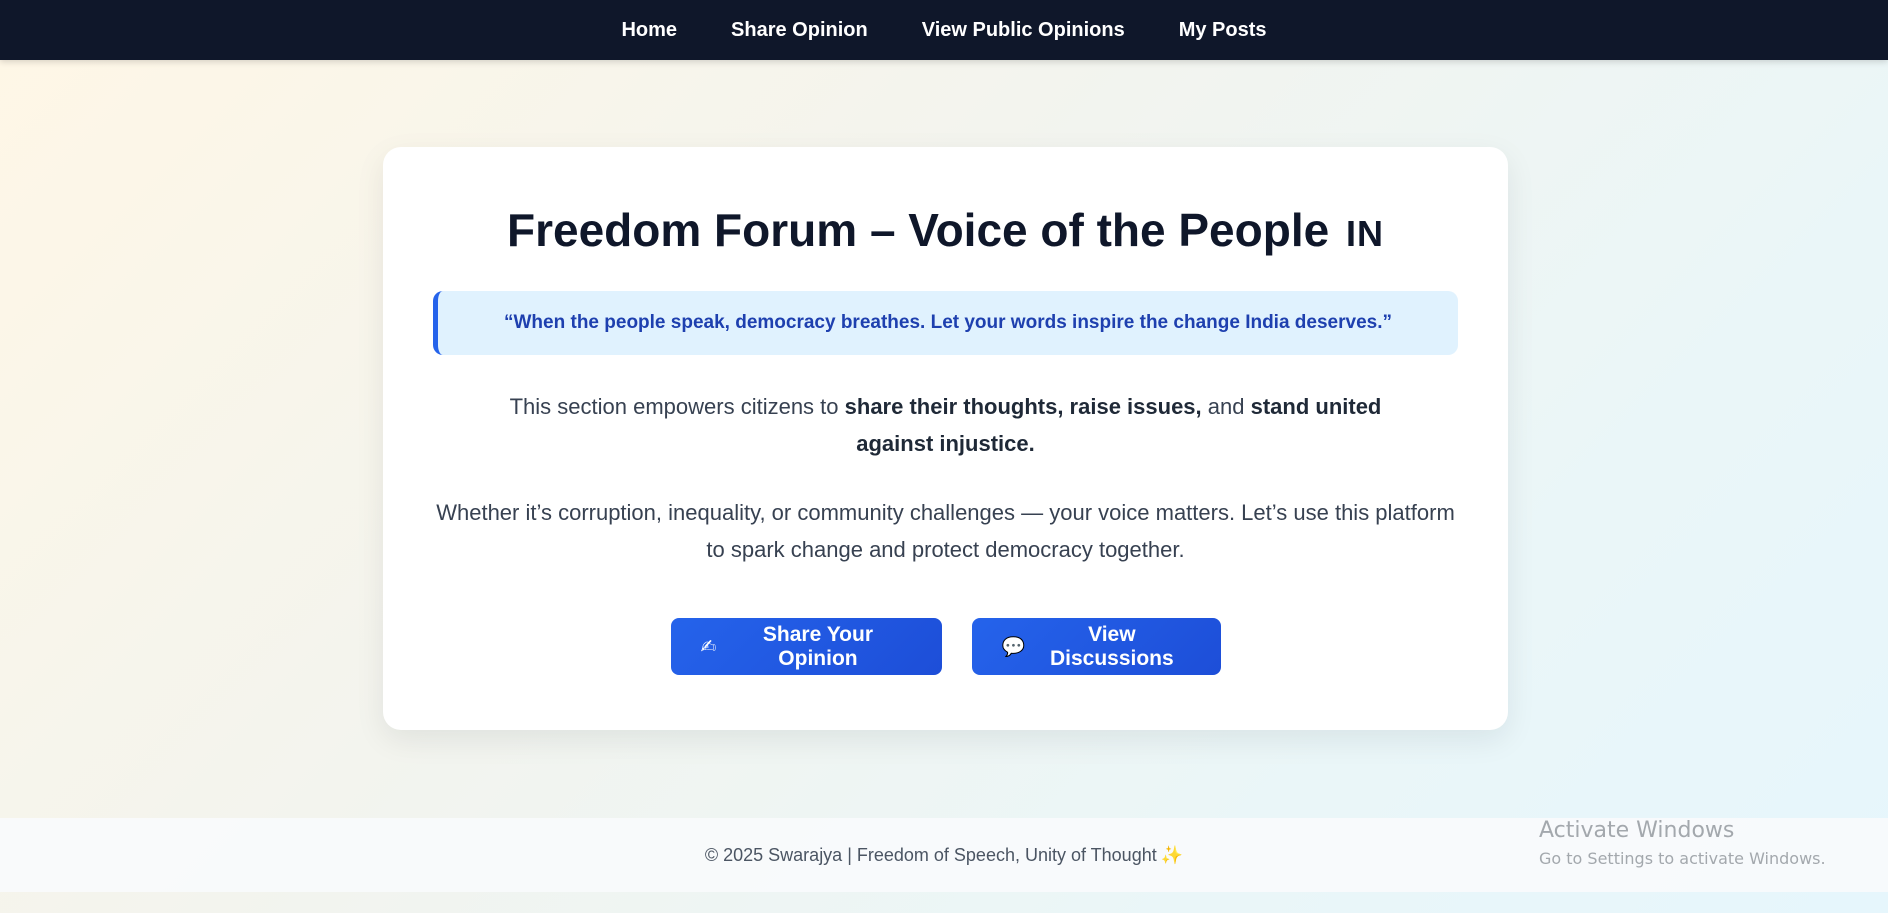 This screenshot has width=1888, height=913. What do you see at coordinates (918, 230) in the screenshot?
I see `page-title-text: Freedom Forum – Voice of the People` at bounding box center [918, 230].